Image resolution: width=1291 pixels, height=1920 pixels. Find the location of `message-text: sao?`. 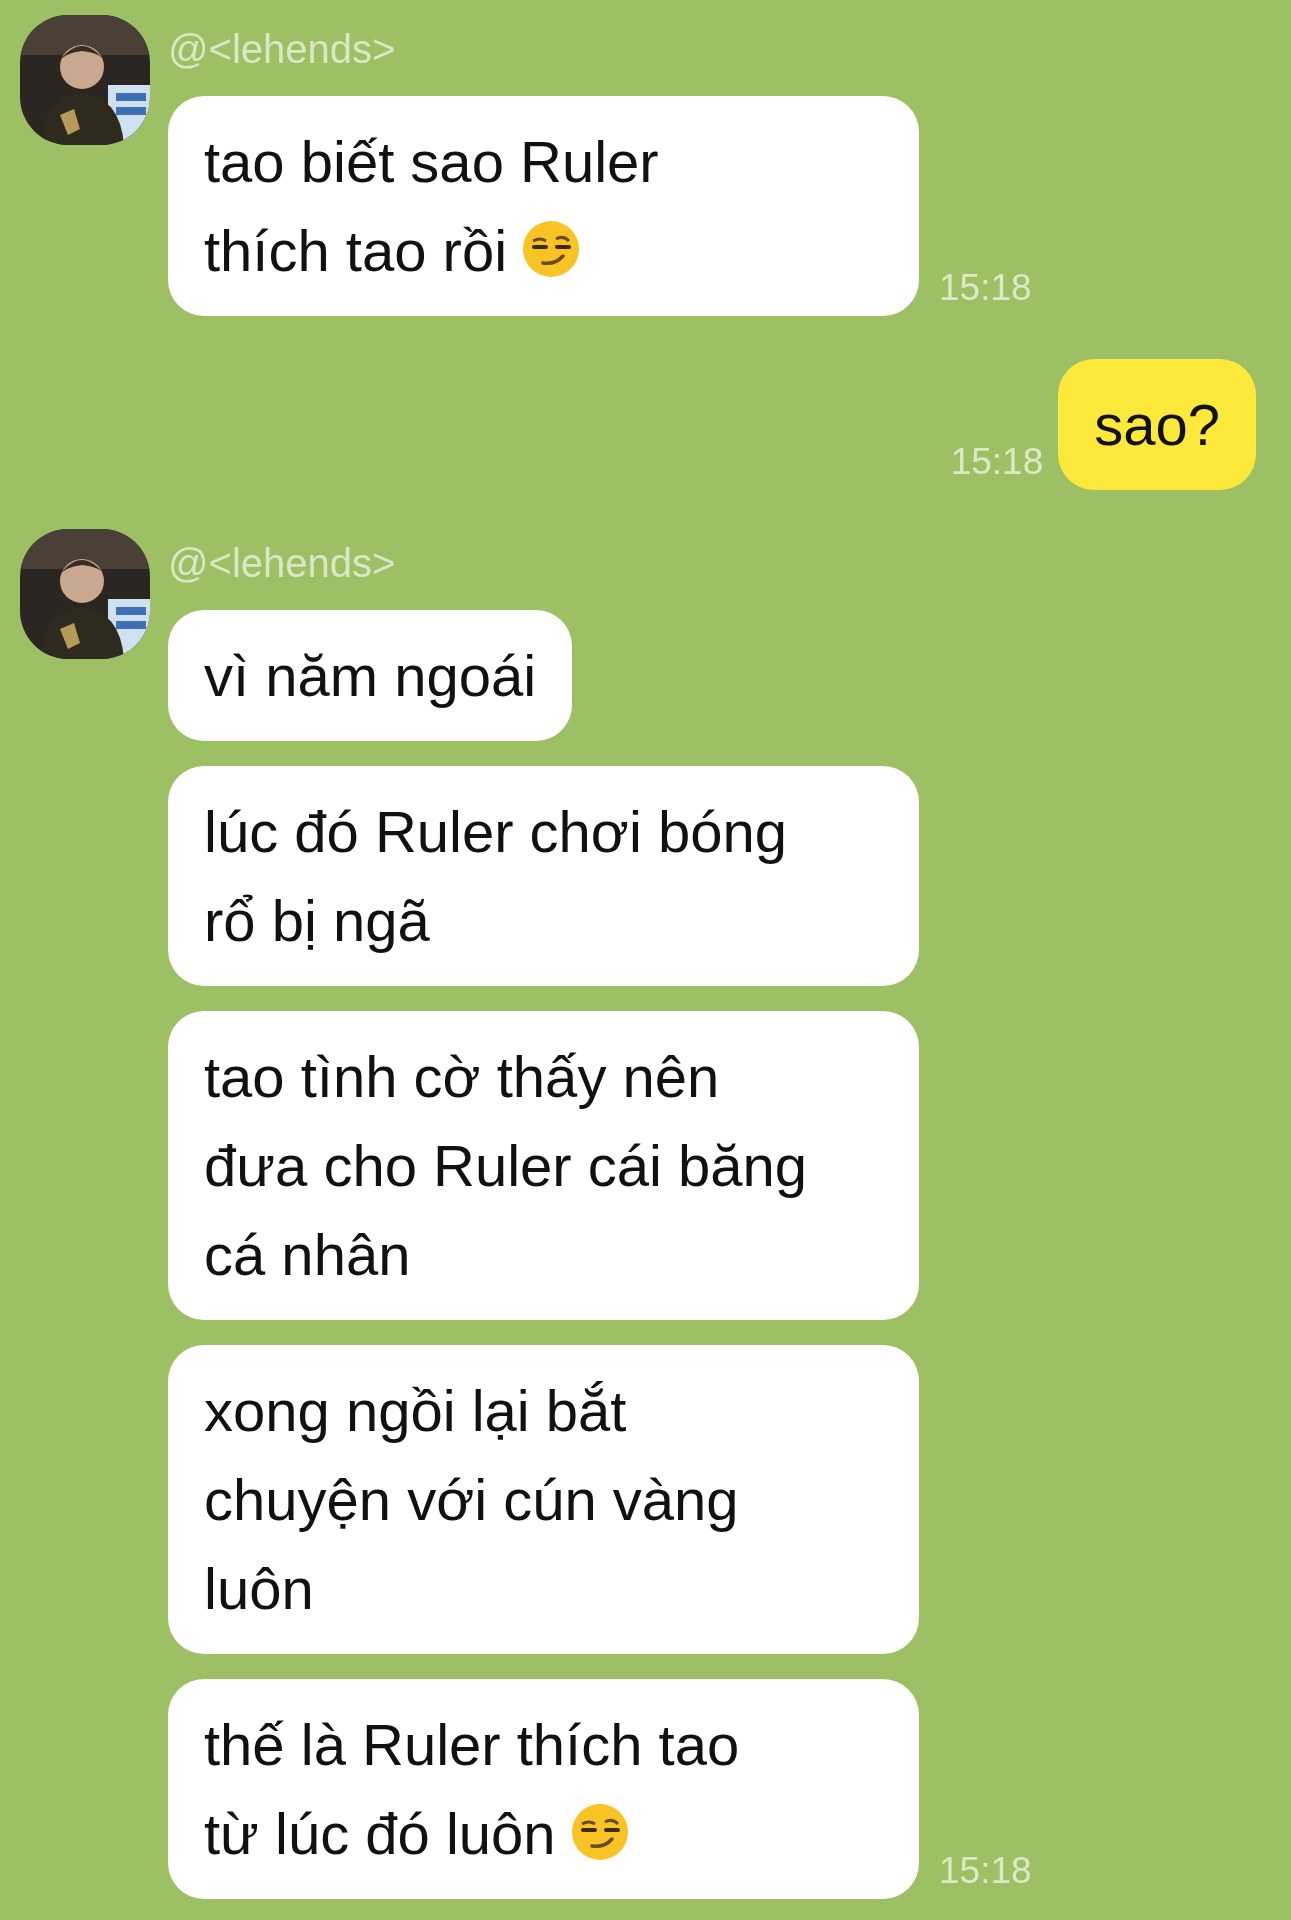

message-text: sao? is located at coordinates (1157, 425).